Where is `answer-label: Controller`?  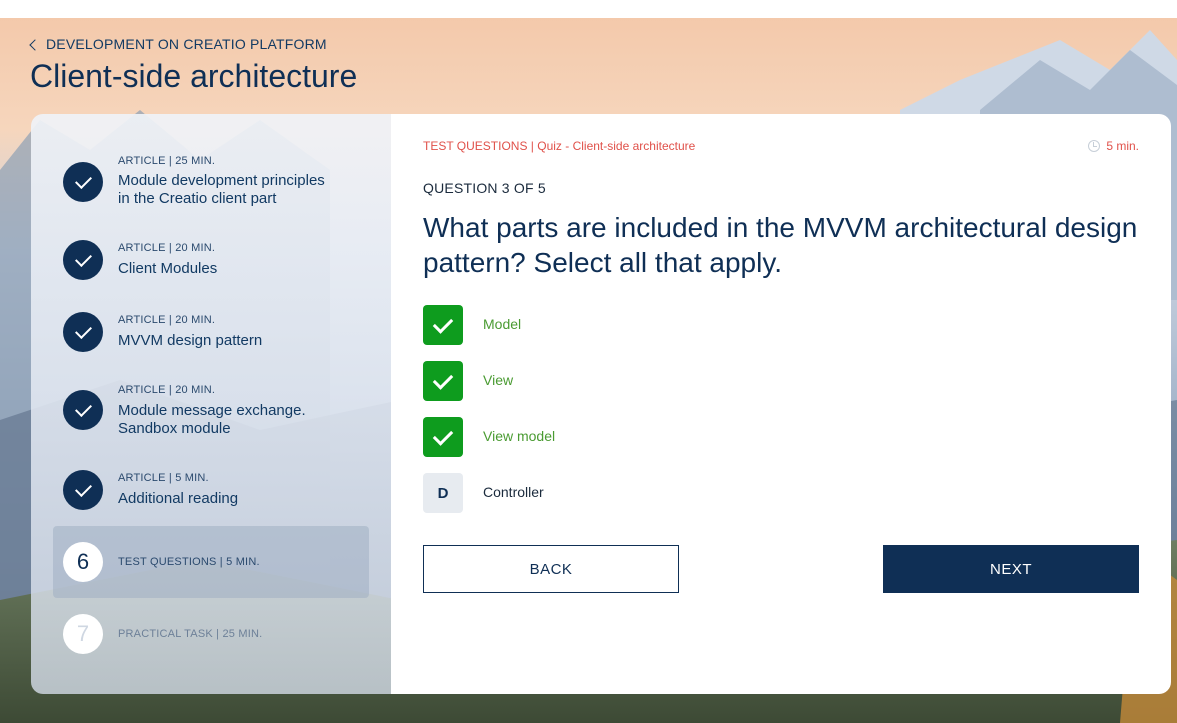 answer-label: Controller is located at coordinates (513, 492).